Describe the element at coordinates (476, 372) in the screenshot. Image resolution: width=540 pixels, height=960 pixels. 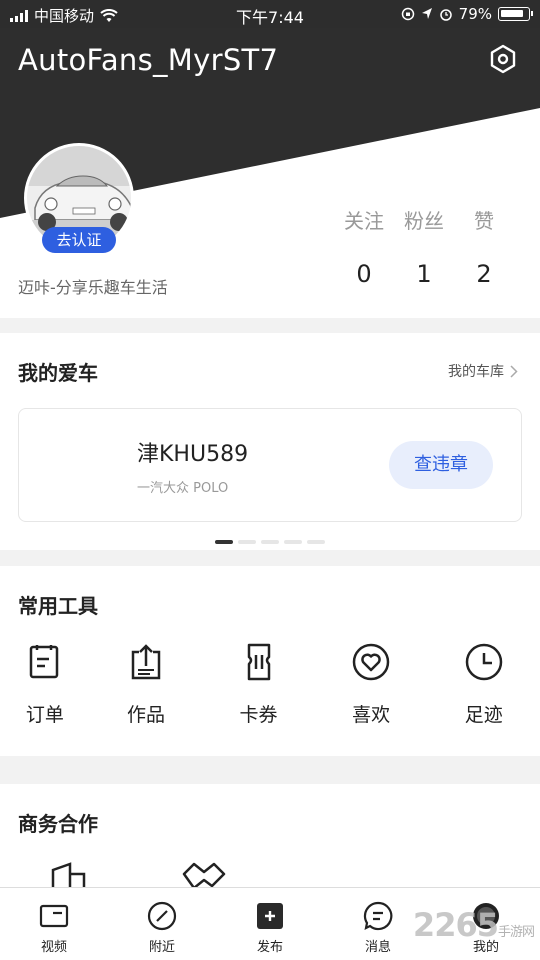
I see `my-garage-label: 我的车库` at that location.